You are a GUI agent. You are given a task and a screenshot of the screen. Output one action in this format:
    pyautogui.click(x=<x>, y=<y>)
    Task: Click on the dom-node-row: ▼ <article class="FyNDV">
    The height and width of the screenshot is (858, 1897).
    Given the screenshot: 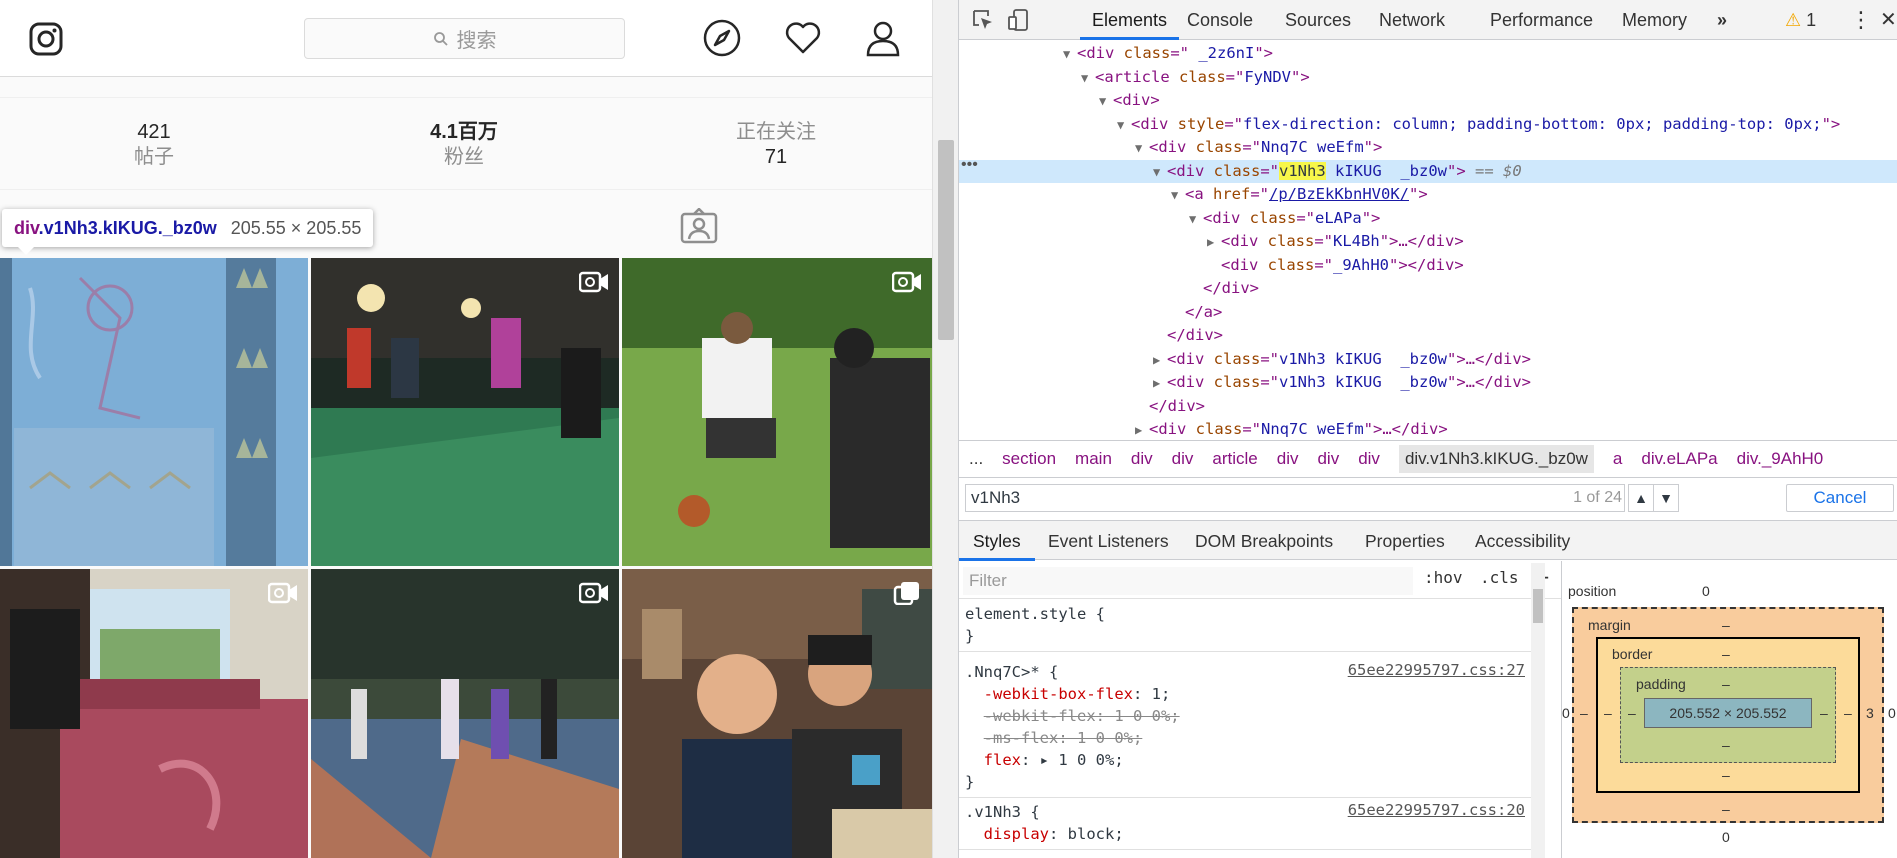 What is the action you would take?
    pyautogui.click(x=1428, y=78)
    